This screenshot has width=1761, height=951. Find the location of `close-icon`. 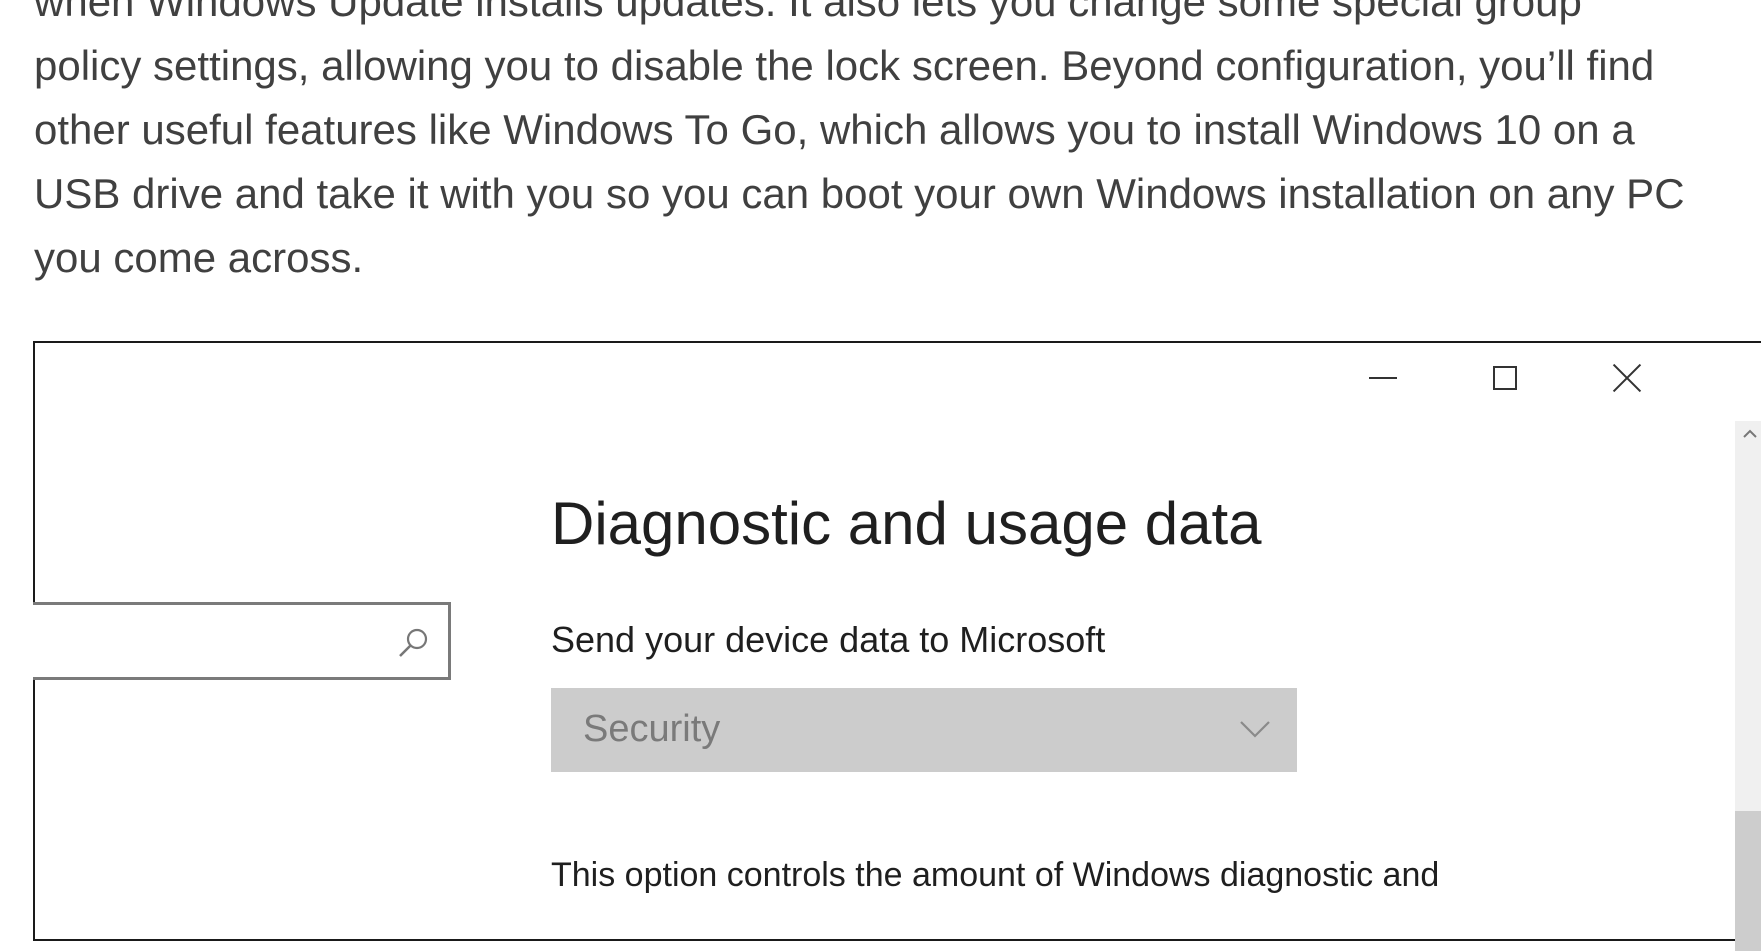

close-icon is located at coordinates (1627, 378).